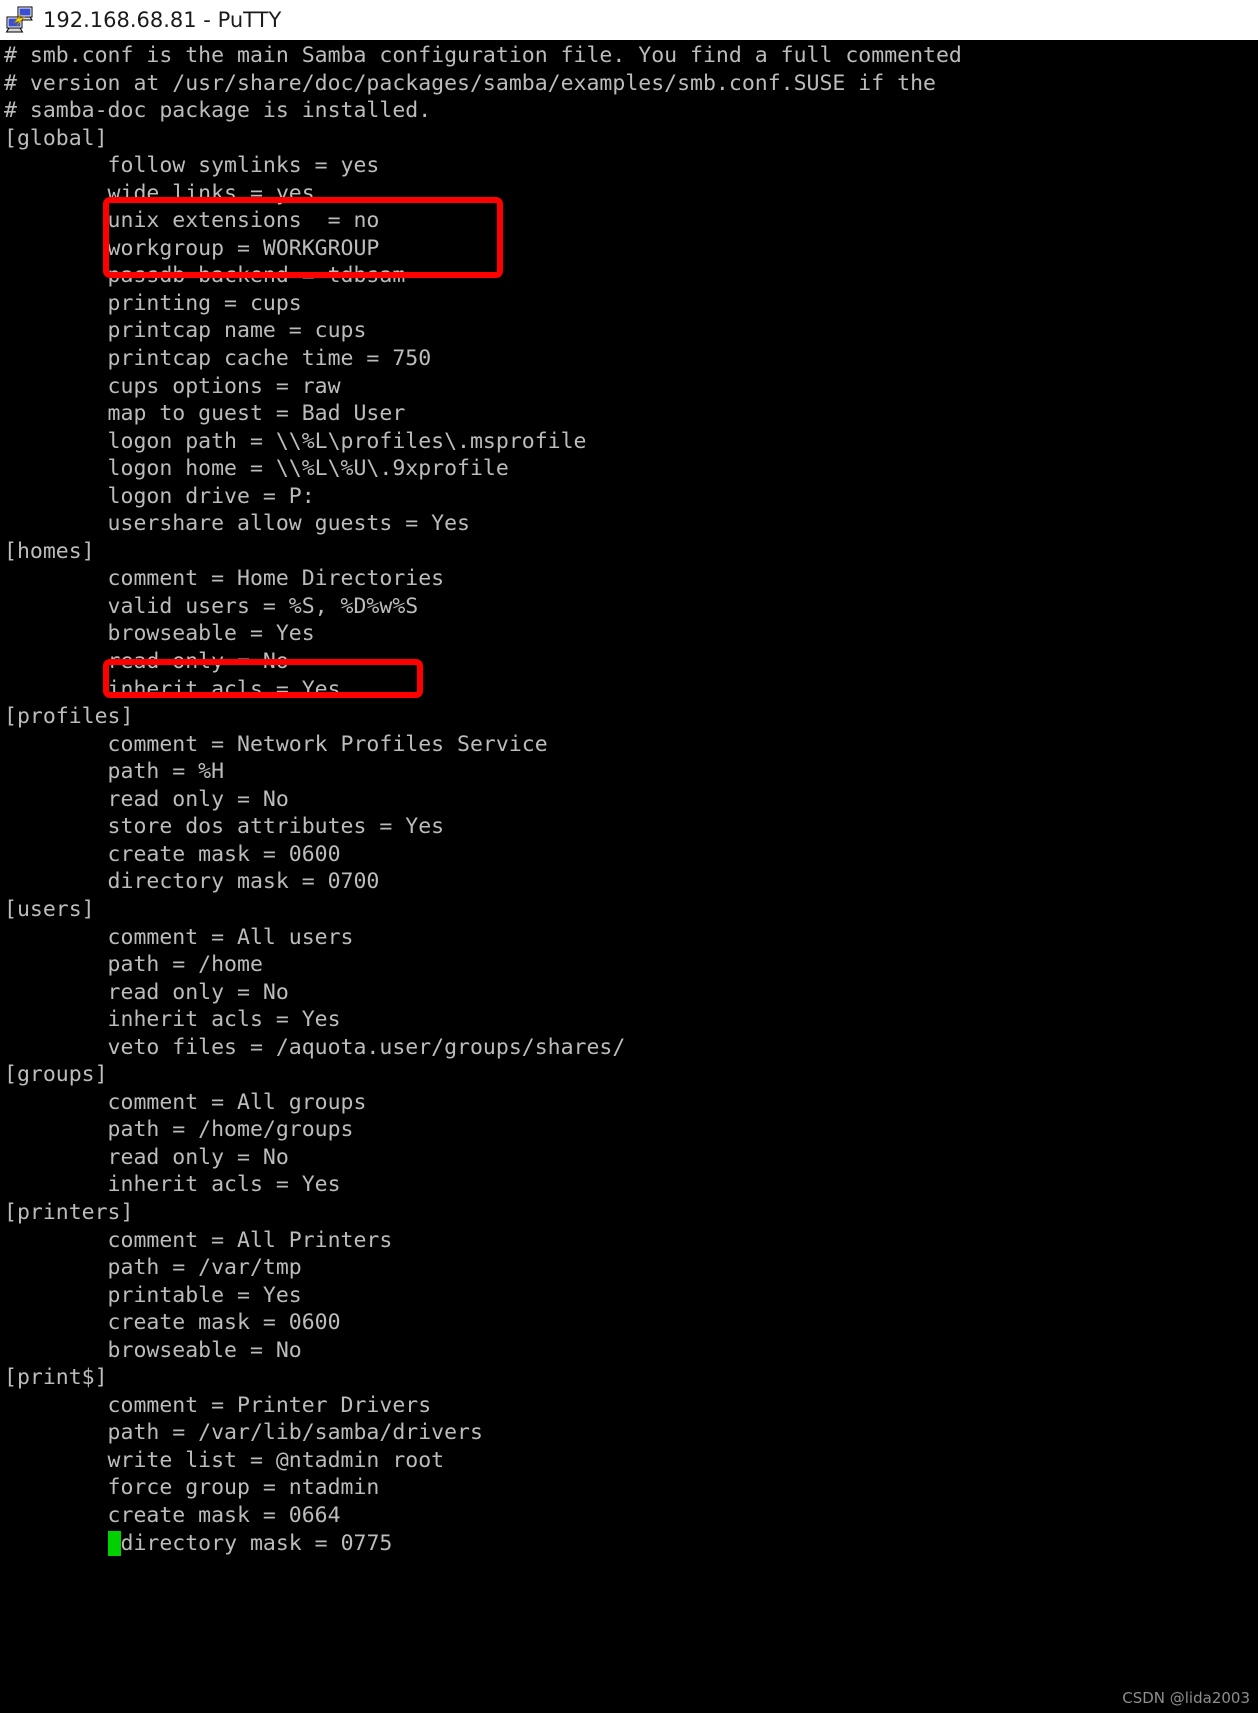 Image resolution: width=1258 pixels, height=1713 pixels. I want to click on window-titlebar: 192.168.68.81 - PuTTY, so click(629, 20).